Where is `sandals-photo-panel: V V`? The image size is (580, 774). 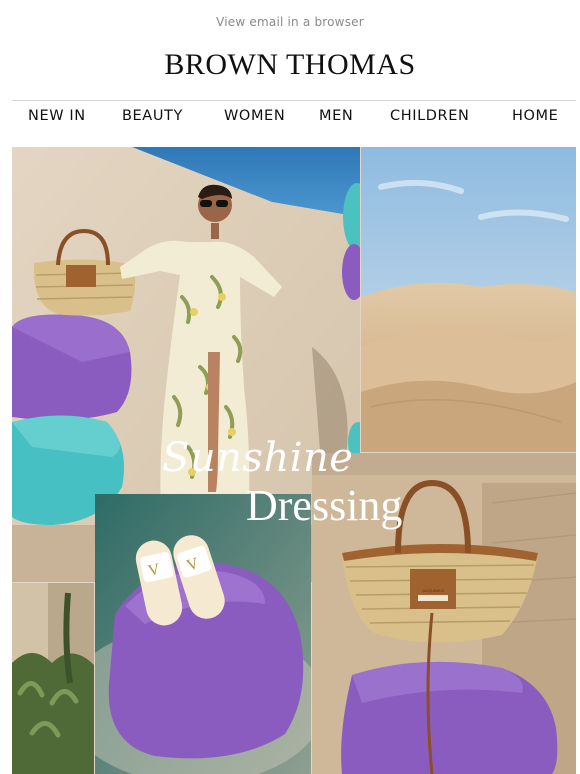
sandals-photo-panel: V V is located at coordinates (203, 634).